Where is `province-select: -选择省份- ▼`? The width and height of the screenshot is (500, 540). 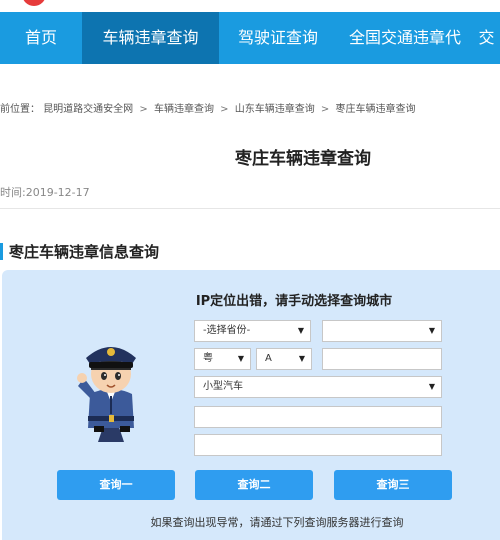
province-select: -选择省份- ▼ is located at coordinates (252, 331).